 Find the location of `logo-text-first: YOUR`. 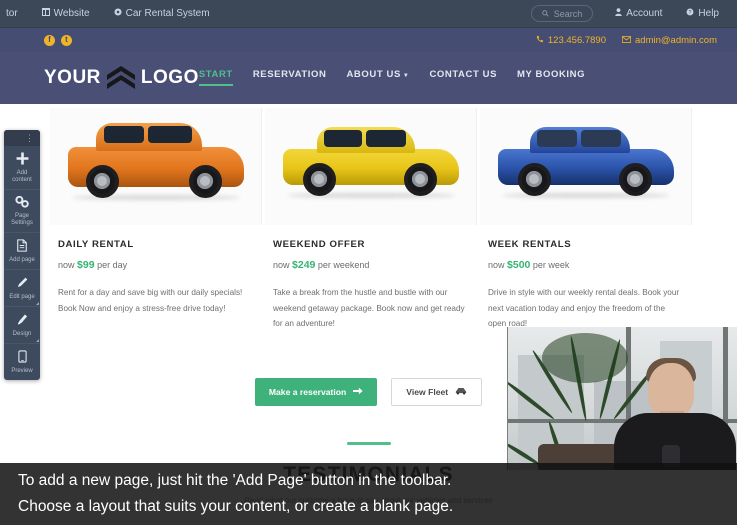

logo-text-first: YOUR is located at coordinates (72, 77).